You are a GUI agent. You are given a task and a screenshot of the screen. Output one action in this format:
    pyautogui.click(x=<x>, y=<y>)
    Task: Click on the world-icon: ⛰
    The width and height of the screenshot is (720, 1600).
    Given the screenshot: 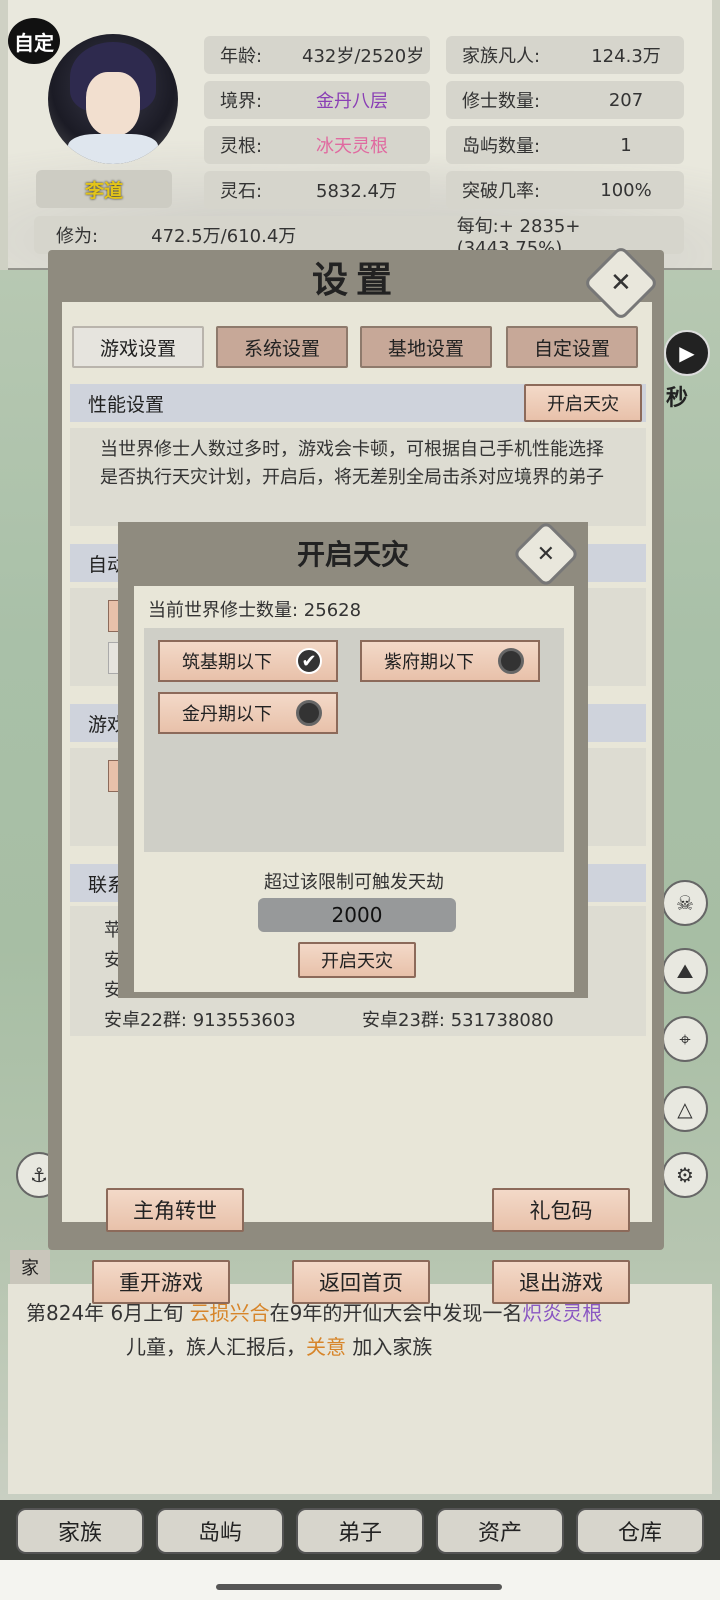 What is the action you would take?
    pyautogui.click(x=685, y=971)
    